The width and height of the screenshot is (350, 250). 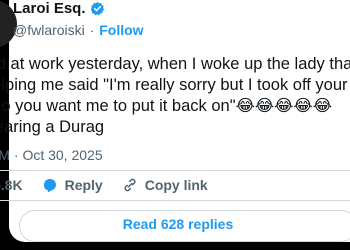 I want to click on reply-button: Reply, so click(x=72, y=185).